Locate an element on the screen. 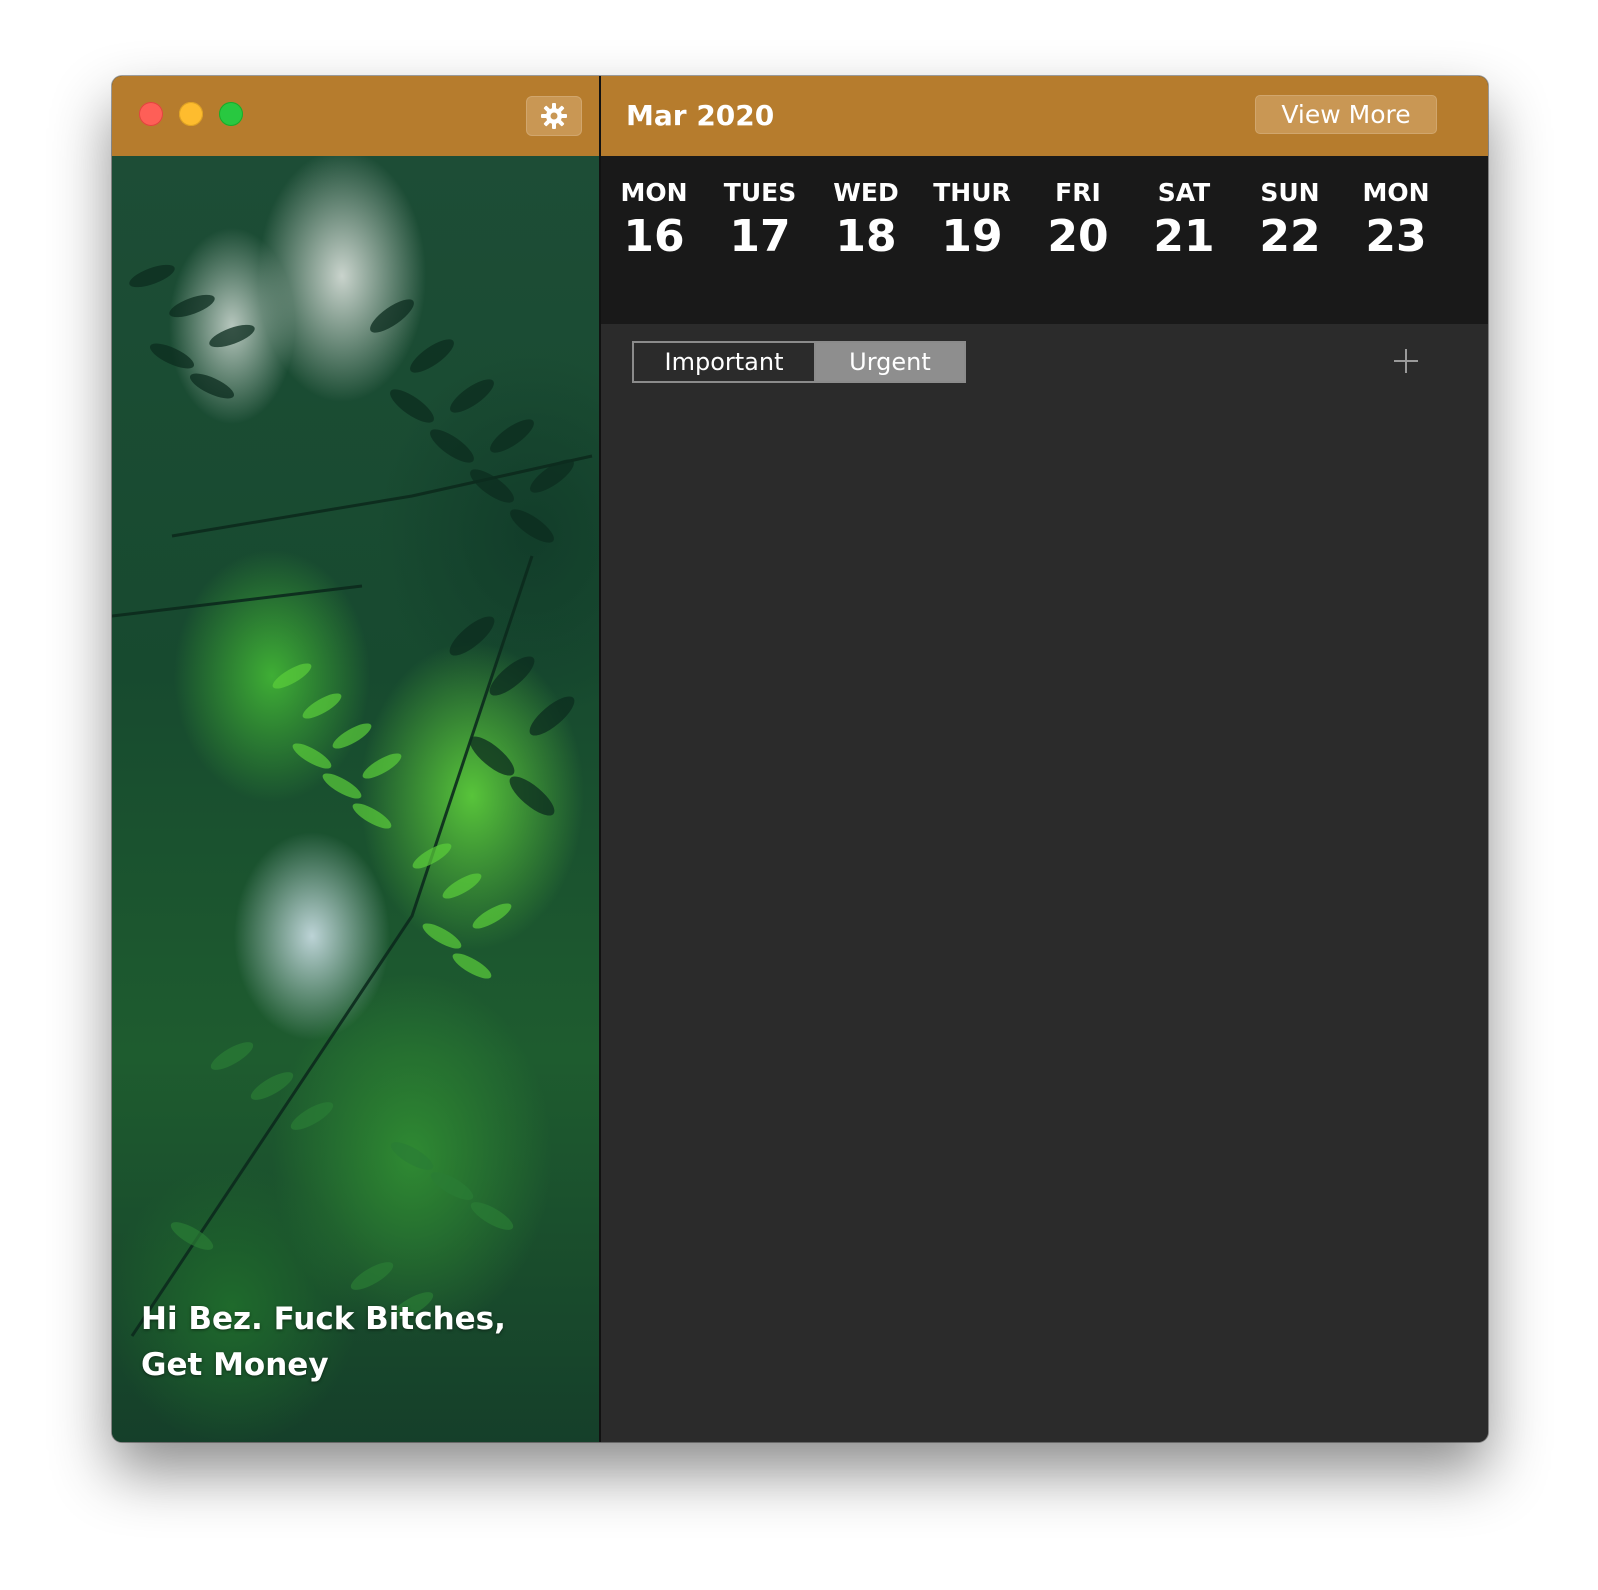 Image resolution: width=1598 pixels, height=1590 pixels. day-name: FRI is located at coordinates (1078, 192).